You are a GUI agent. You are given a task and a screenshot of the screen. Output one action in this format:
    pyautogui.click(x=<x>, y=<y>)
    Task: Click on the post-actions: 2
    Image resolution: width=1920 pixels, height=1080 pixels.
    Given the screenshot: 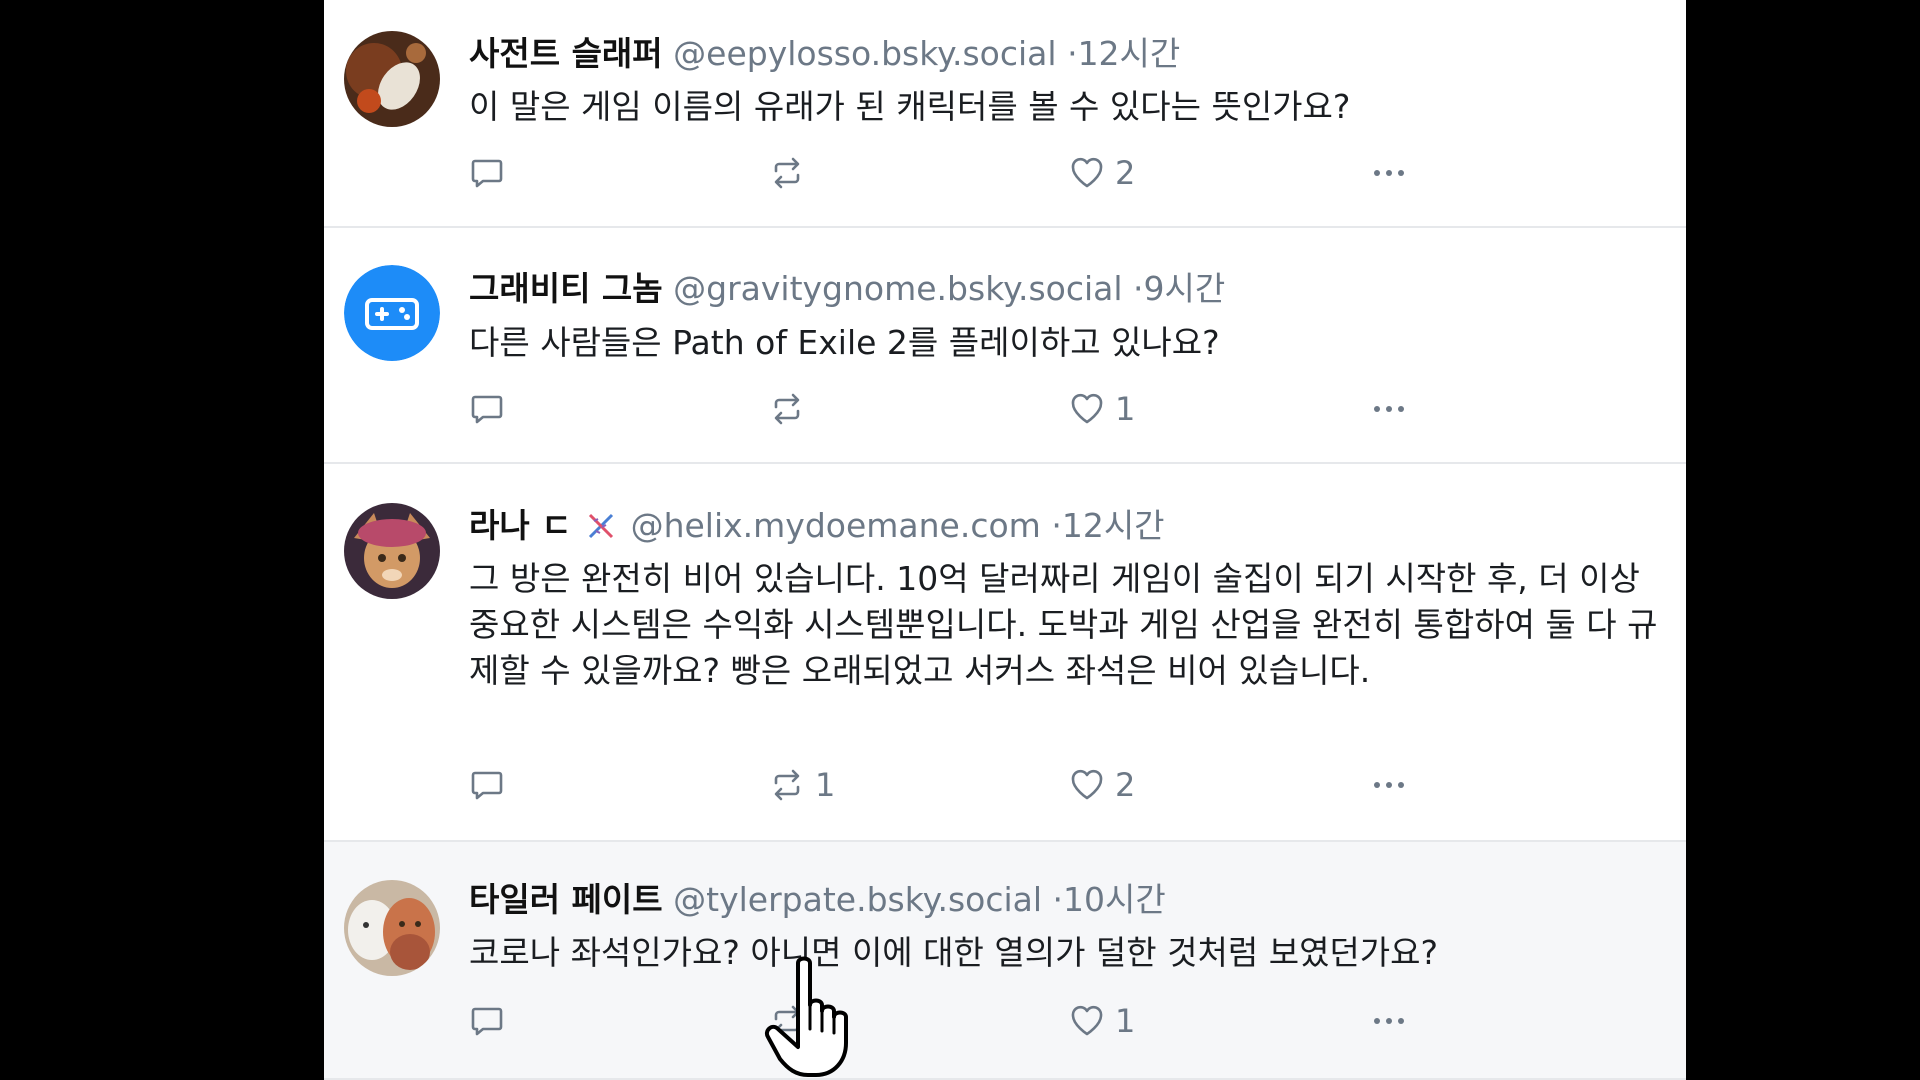 What is the action you would take?
    pyautogui.click(x=989, y=173)
    